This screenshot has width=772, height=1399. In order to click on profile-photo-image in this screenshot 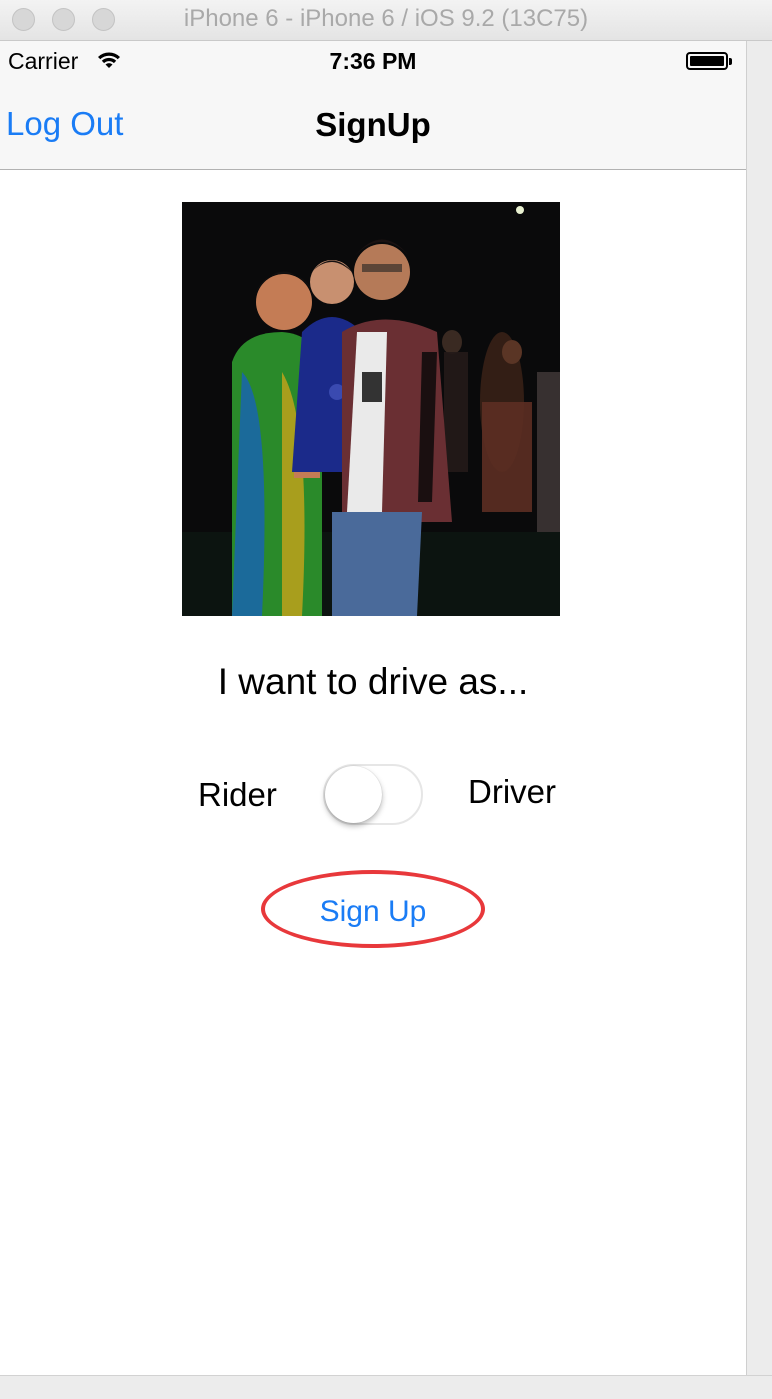, I will do `click(371, 409)`.